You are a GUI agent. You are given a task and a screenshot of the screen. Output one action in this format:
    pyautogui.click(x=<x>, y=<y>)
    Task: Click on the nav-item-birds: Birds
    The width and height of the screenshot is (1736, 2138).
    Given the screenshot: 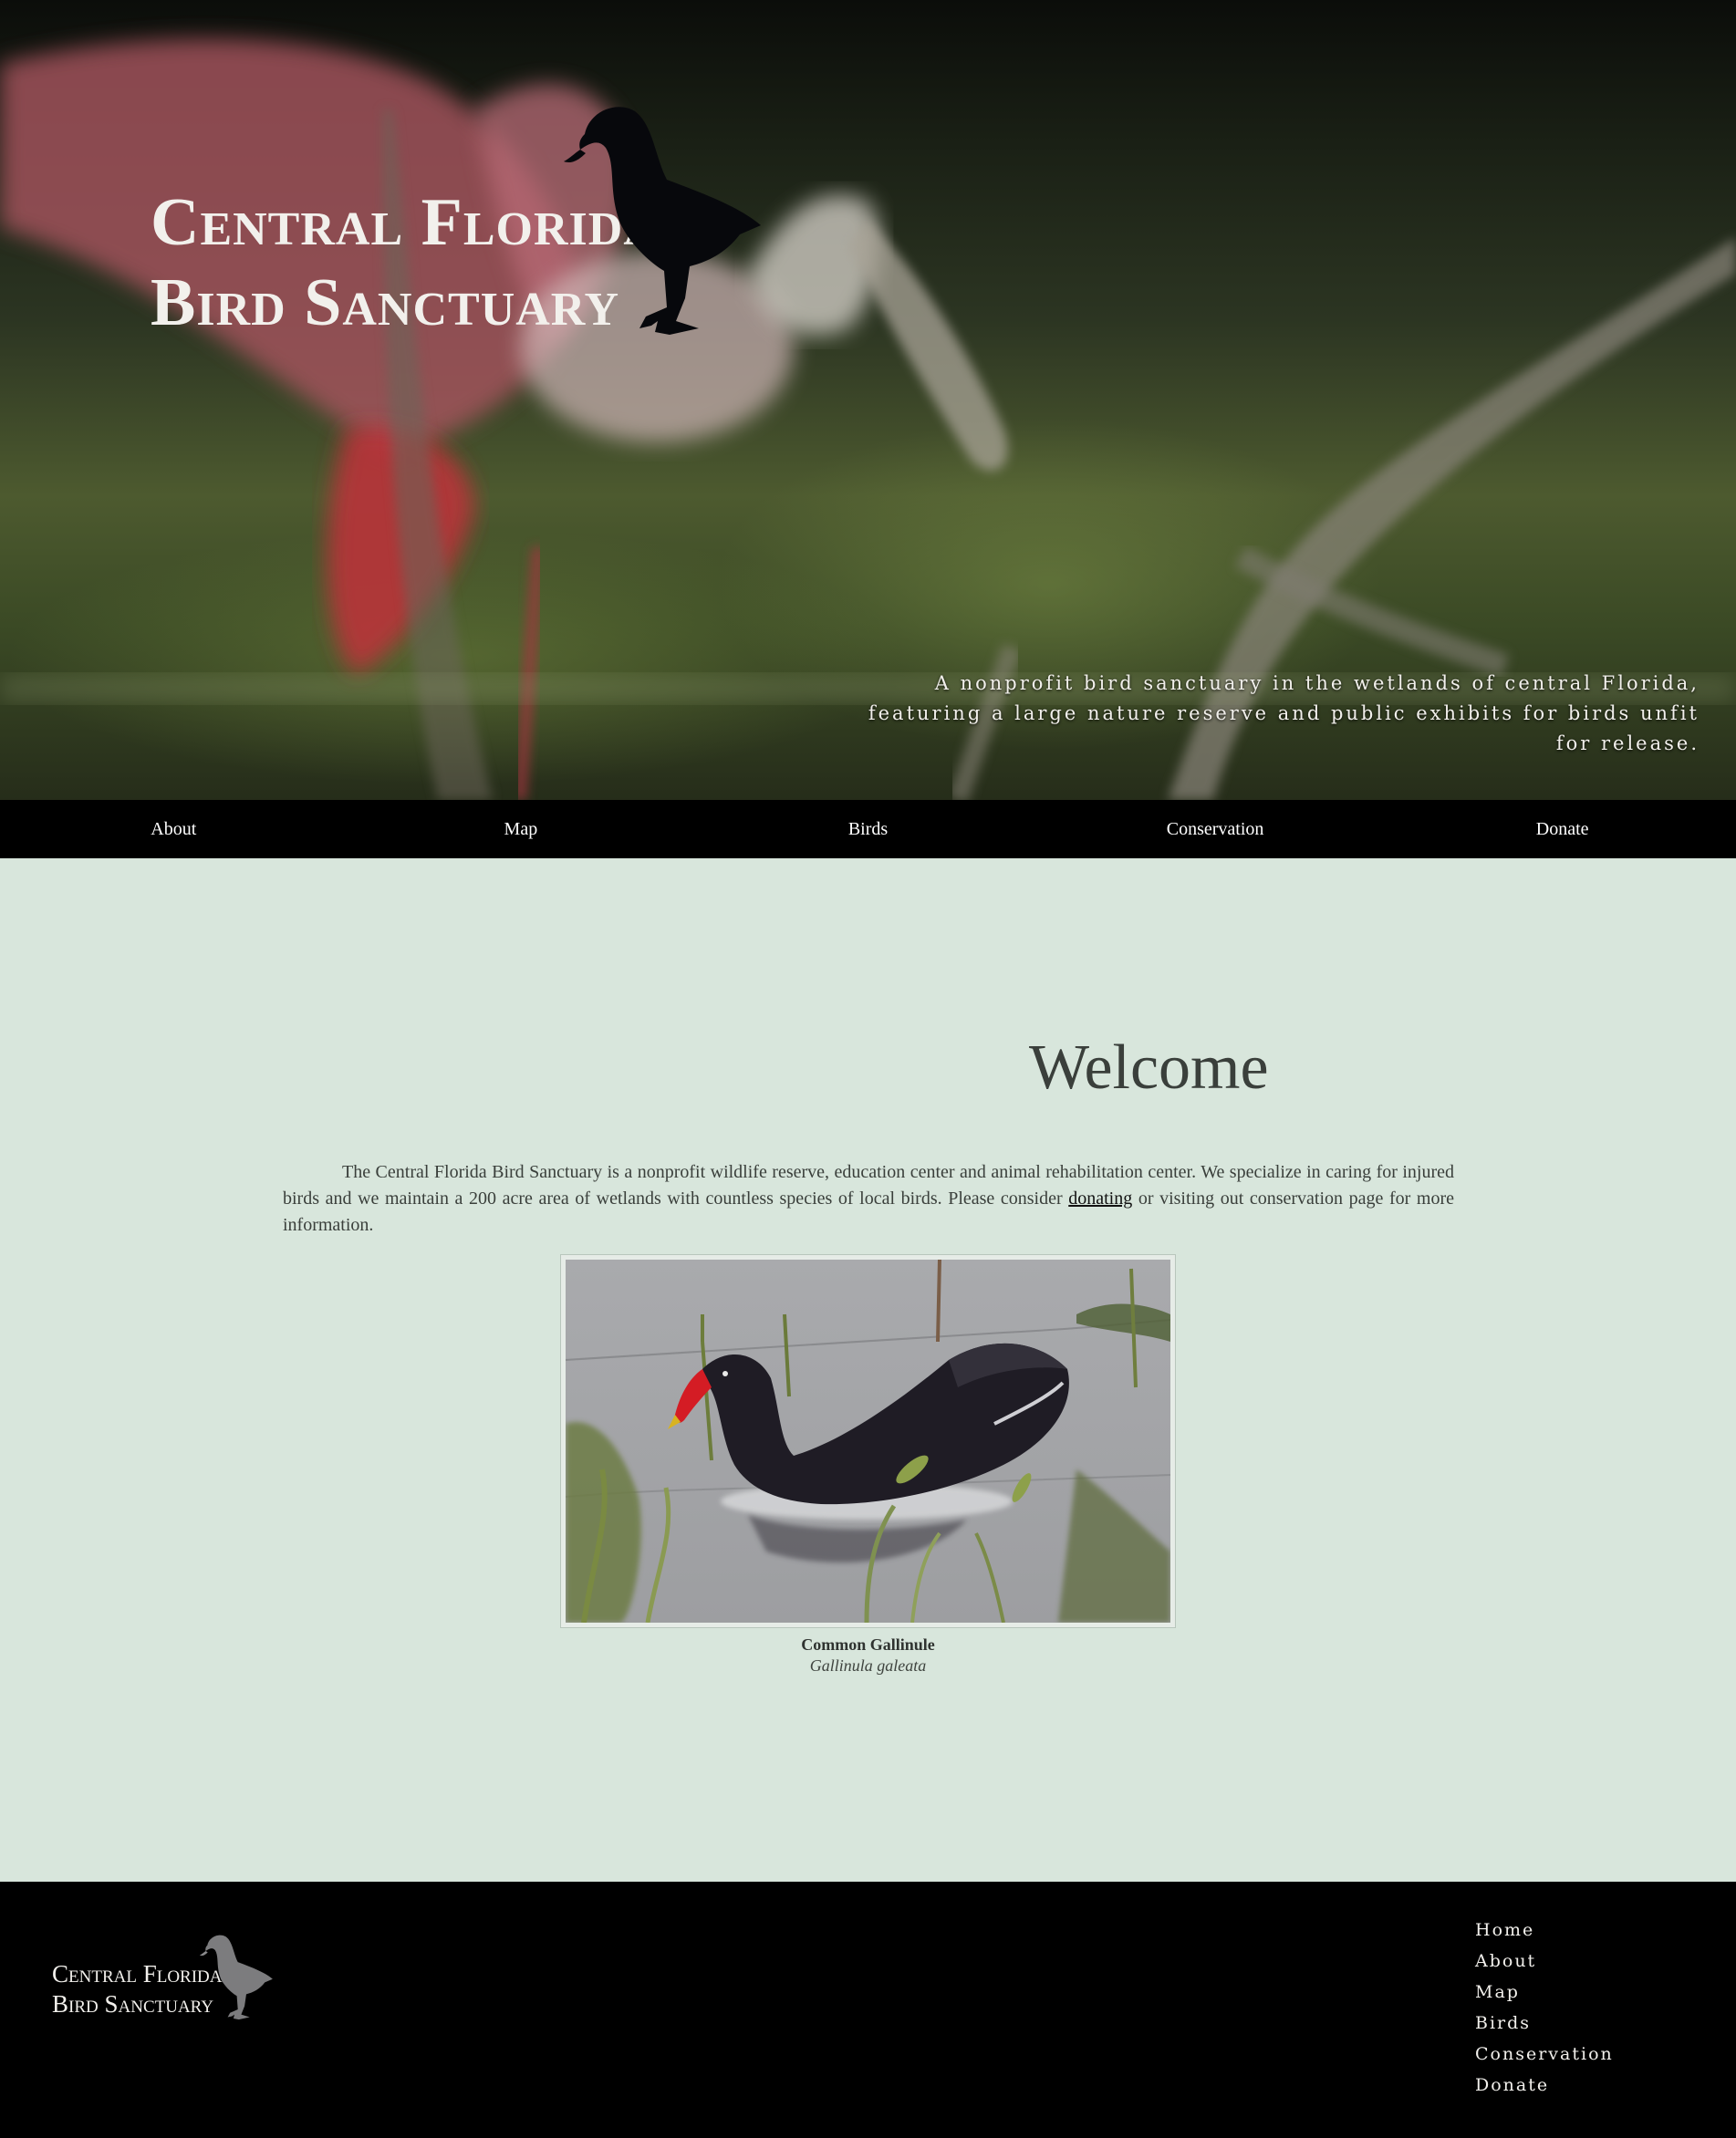 What is the action you would take?
    pyautogui.click(x=868, y=829)
    